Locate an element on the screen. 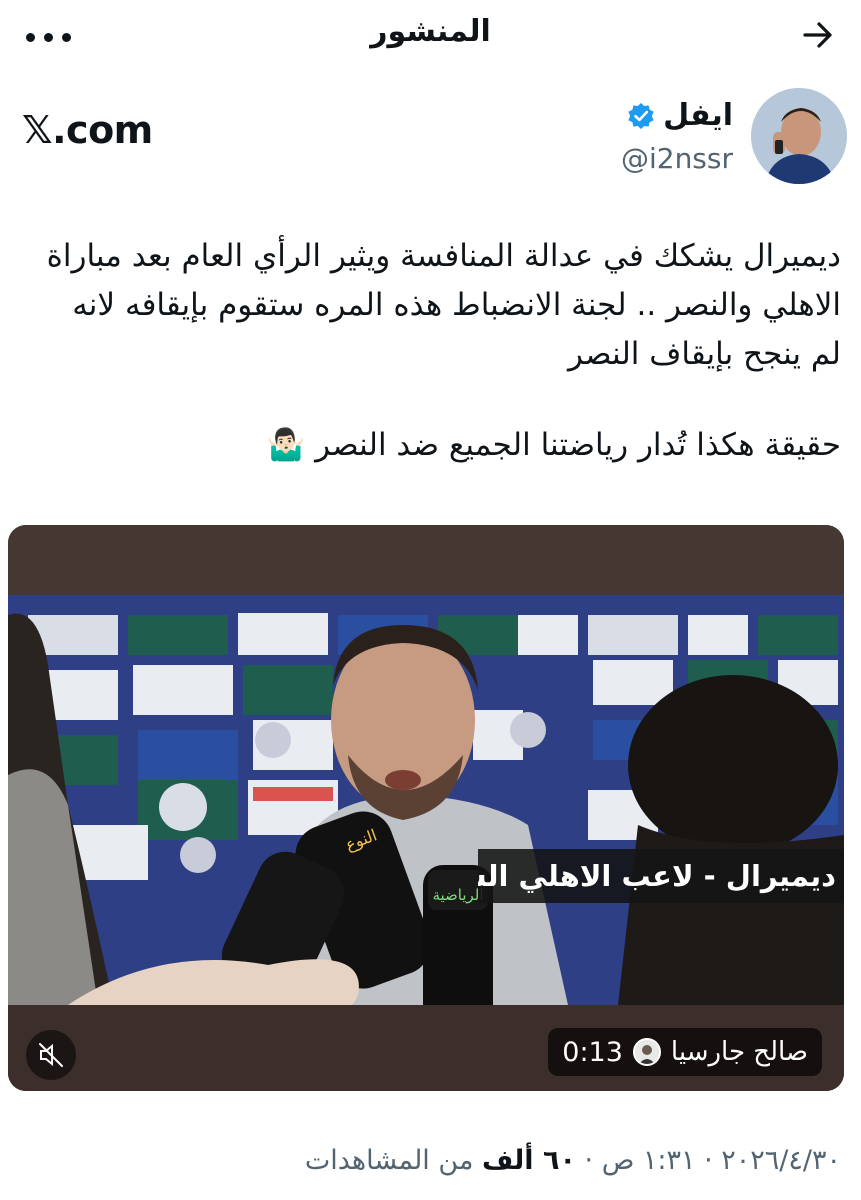  author-name-row: ايفل is located at coordinates (680, 115).